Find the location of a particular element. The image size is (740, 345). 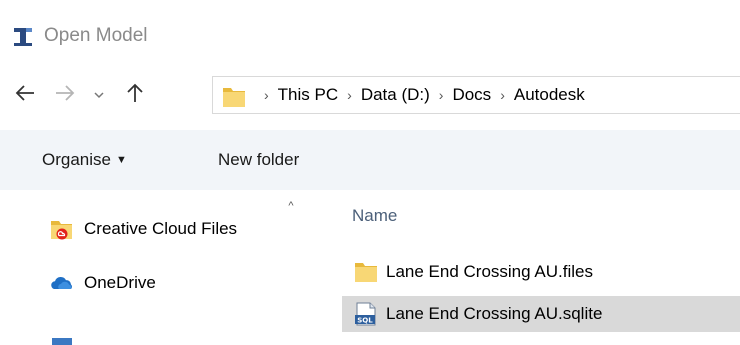

forward-button is located at coordinates (65, 95).